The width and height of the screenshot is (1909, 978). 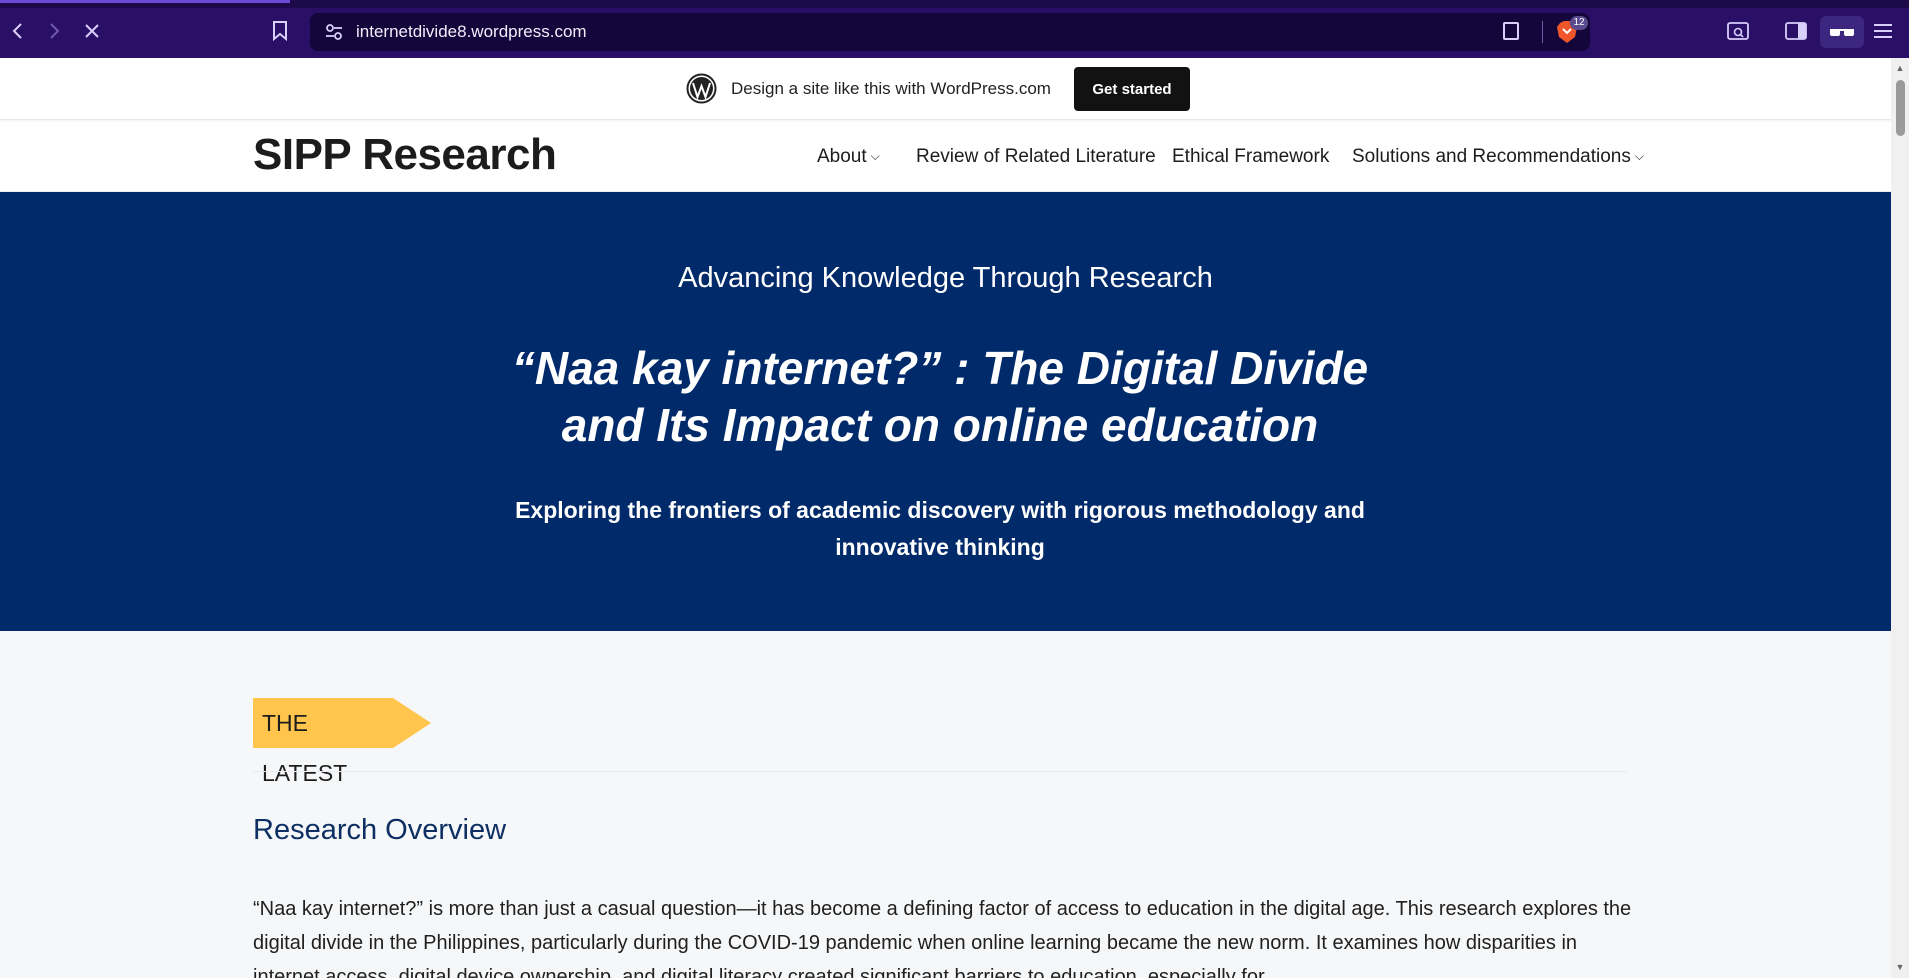 I want to click on get-started-button: Get started, so click(x=1132, y=89).